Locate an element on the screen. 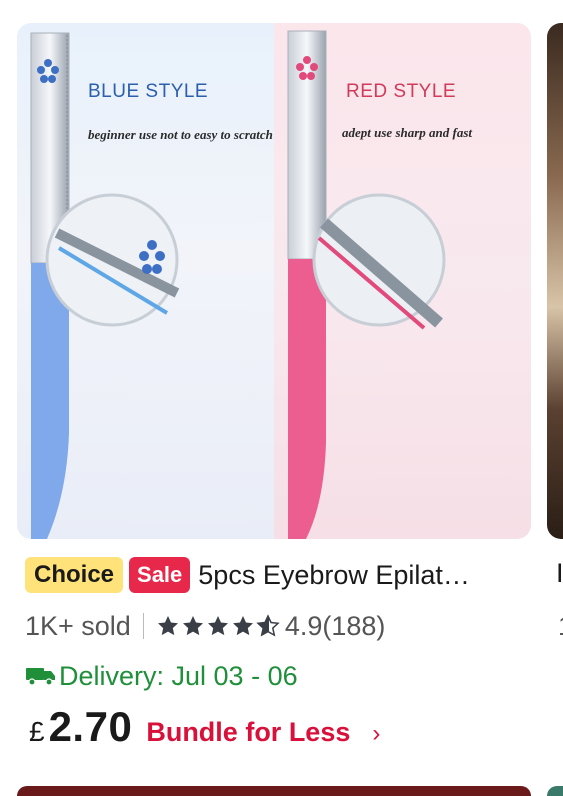  sales-rating-row: 1K+ sold 4.9 (188) is located at coordinates (205, 626).